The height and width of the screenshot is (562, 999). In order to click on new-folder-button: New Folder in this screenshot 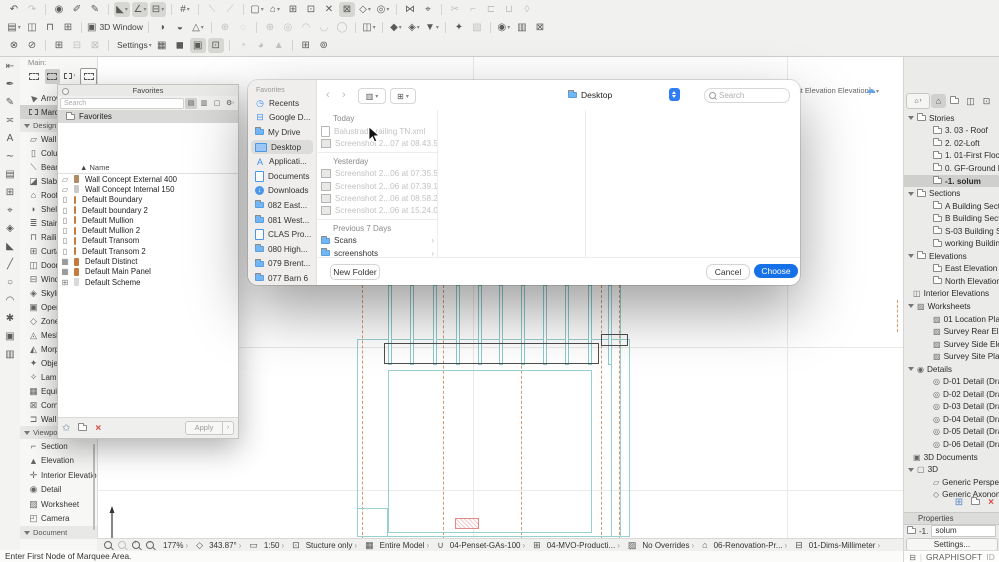, I will do `click(355, 272)`.